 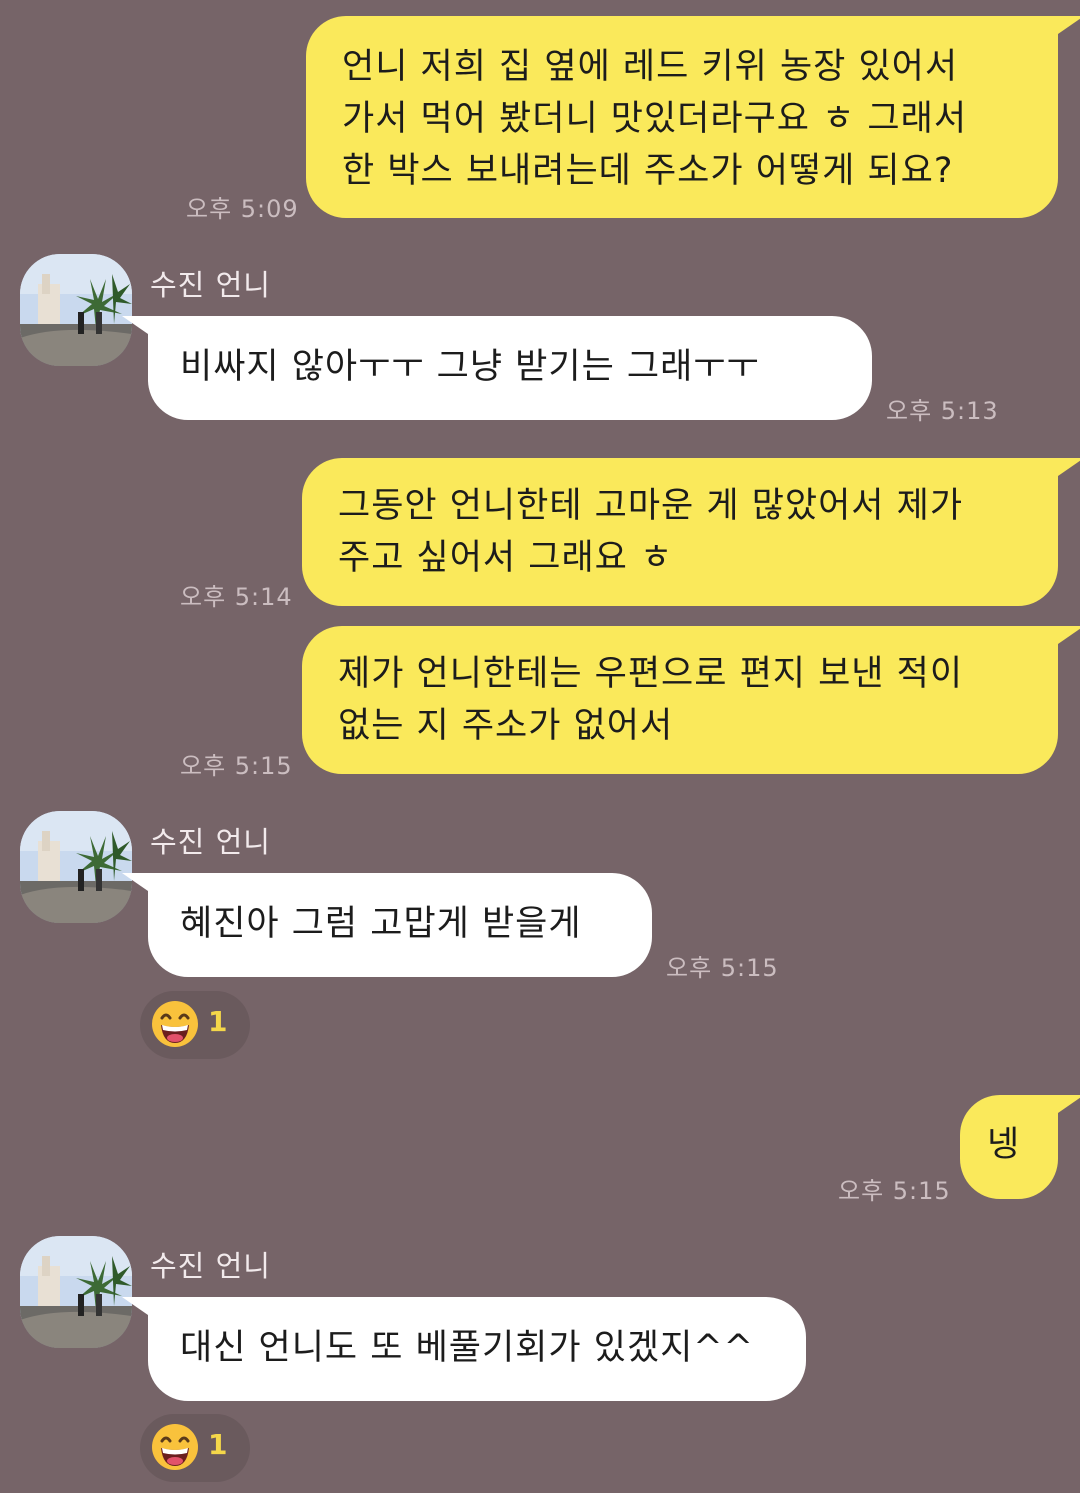 I want to click on message-line: 대신 언니도 또 베풀기회가 있겠지^^, so click(x=467, y=1348).